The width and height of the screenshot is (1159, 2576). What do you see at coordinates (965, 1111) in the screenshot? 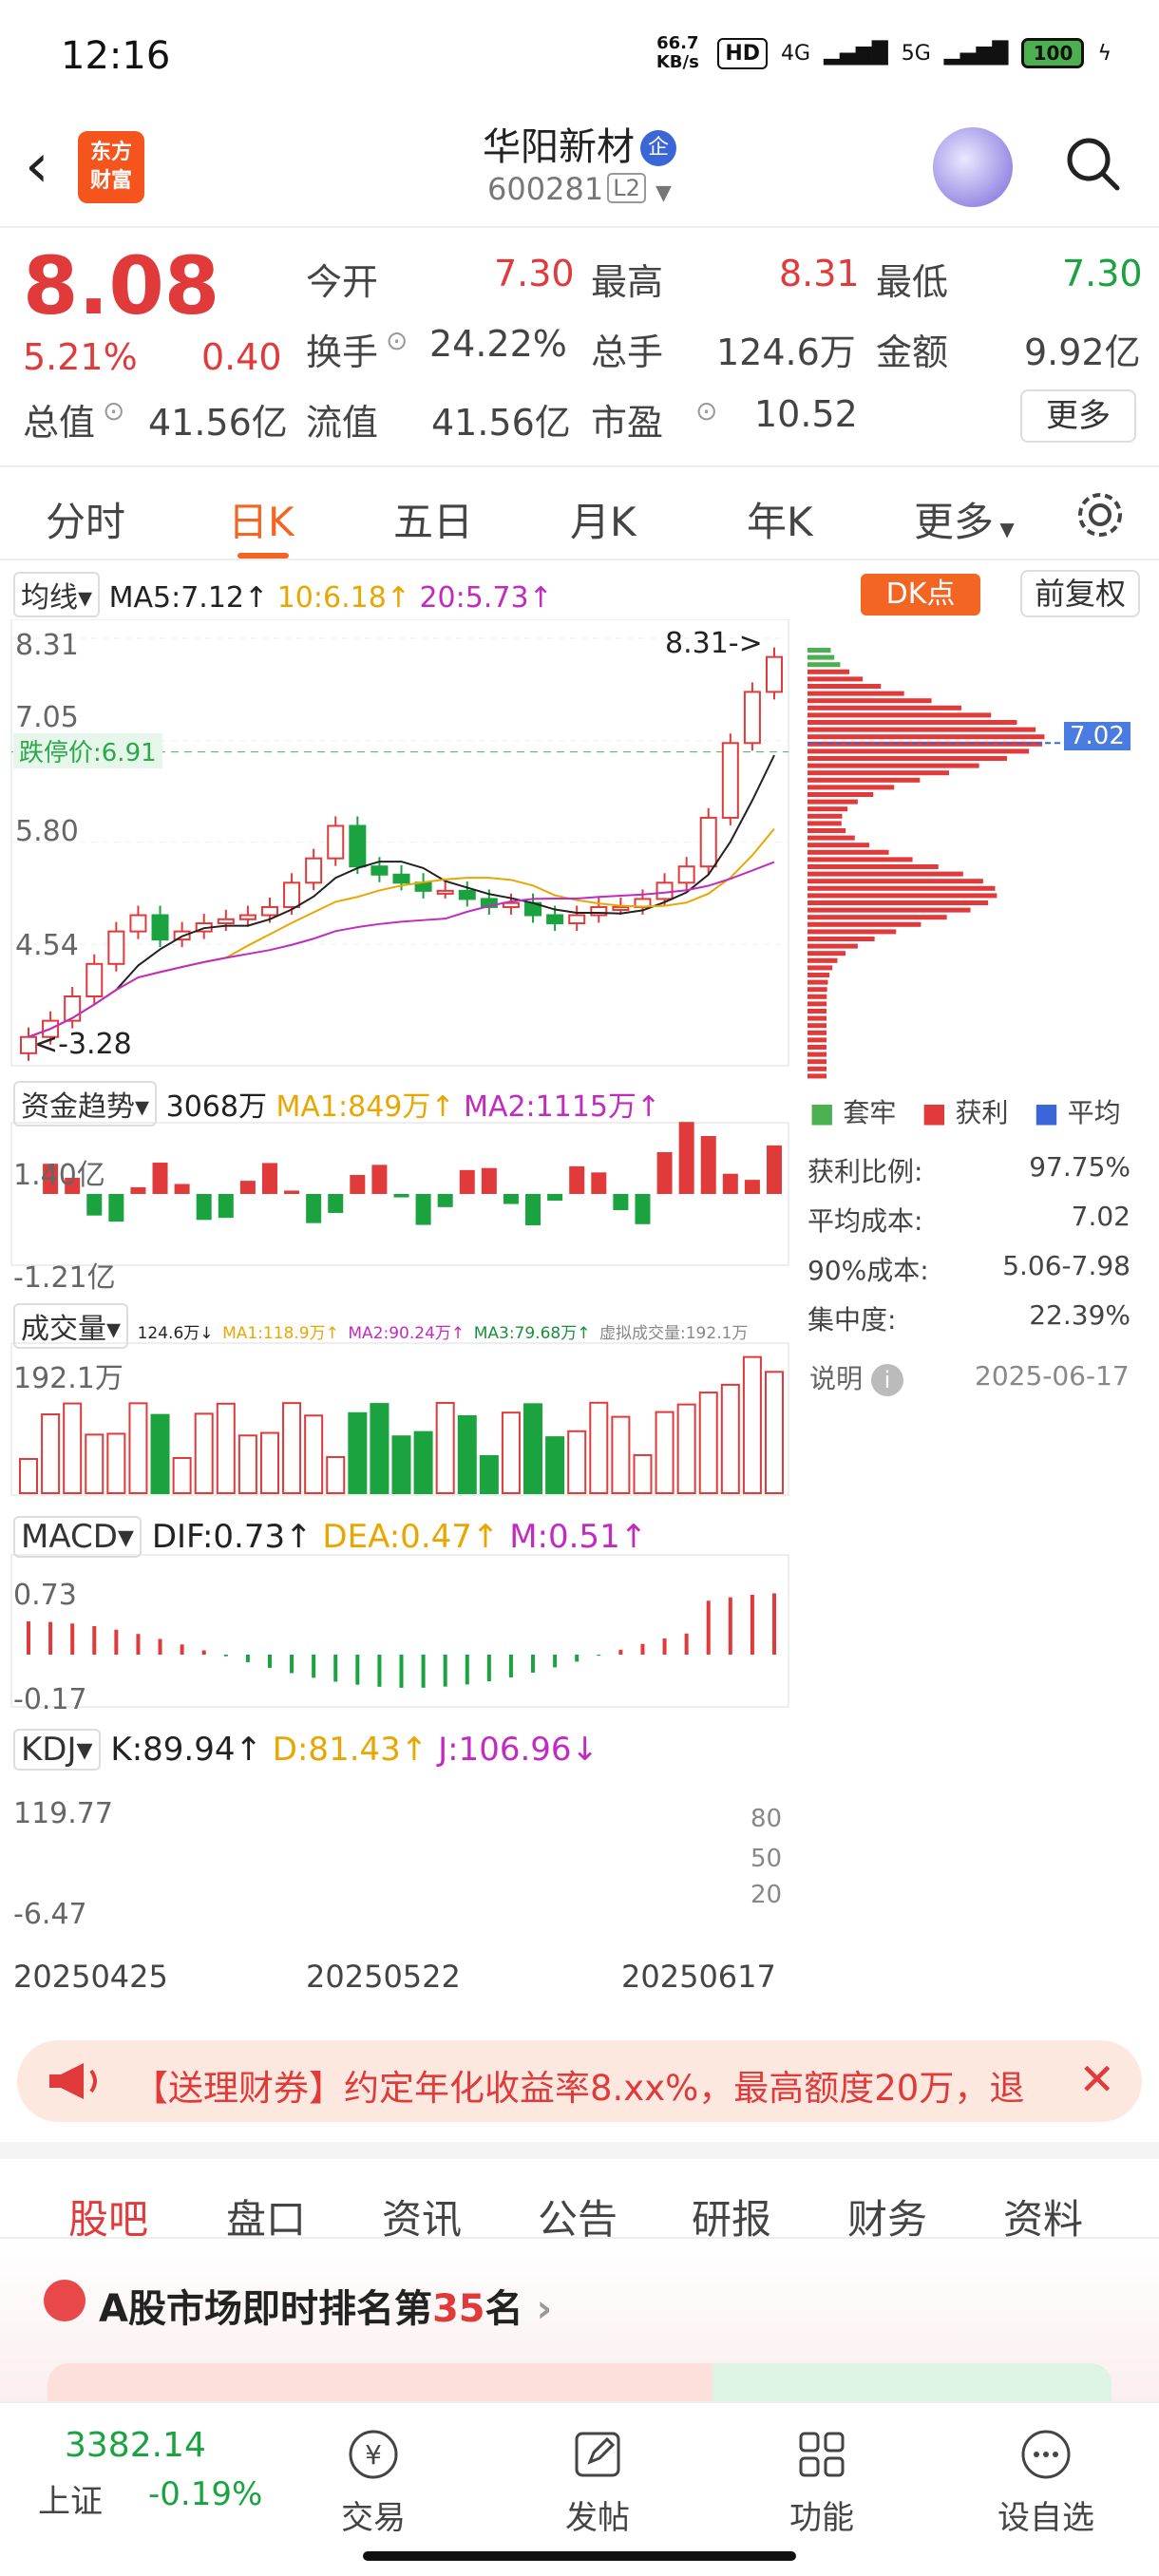
I see `chip-legend: ■ 套牢 ■ 获利 ■ 平均` at bounding box center [965, 1111].